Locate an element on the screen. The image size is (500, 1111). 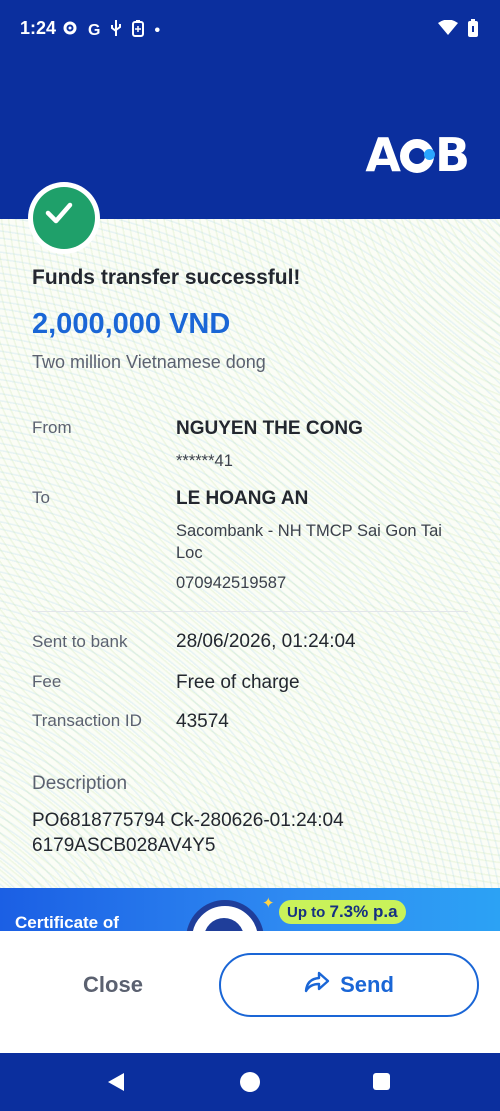
recents-icon is located at coordinates (381, 1081).